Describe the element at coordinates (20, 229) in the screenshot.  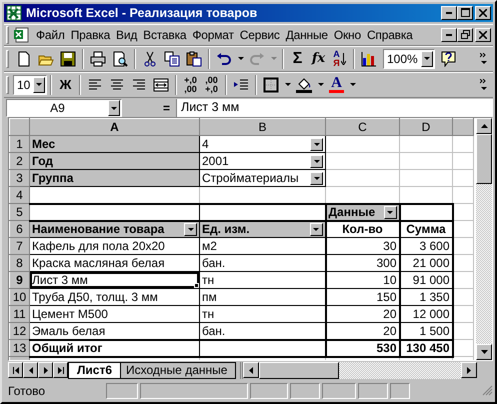
I see `row-header: 6` at that location.